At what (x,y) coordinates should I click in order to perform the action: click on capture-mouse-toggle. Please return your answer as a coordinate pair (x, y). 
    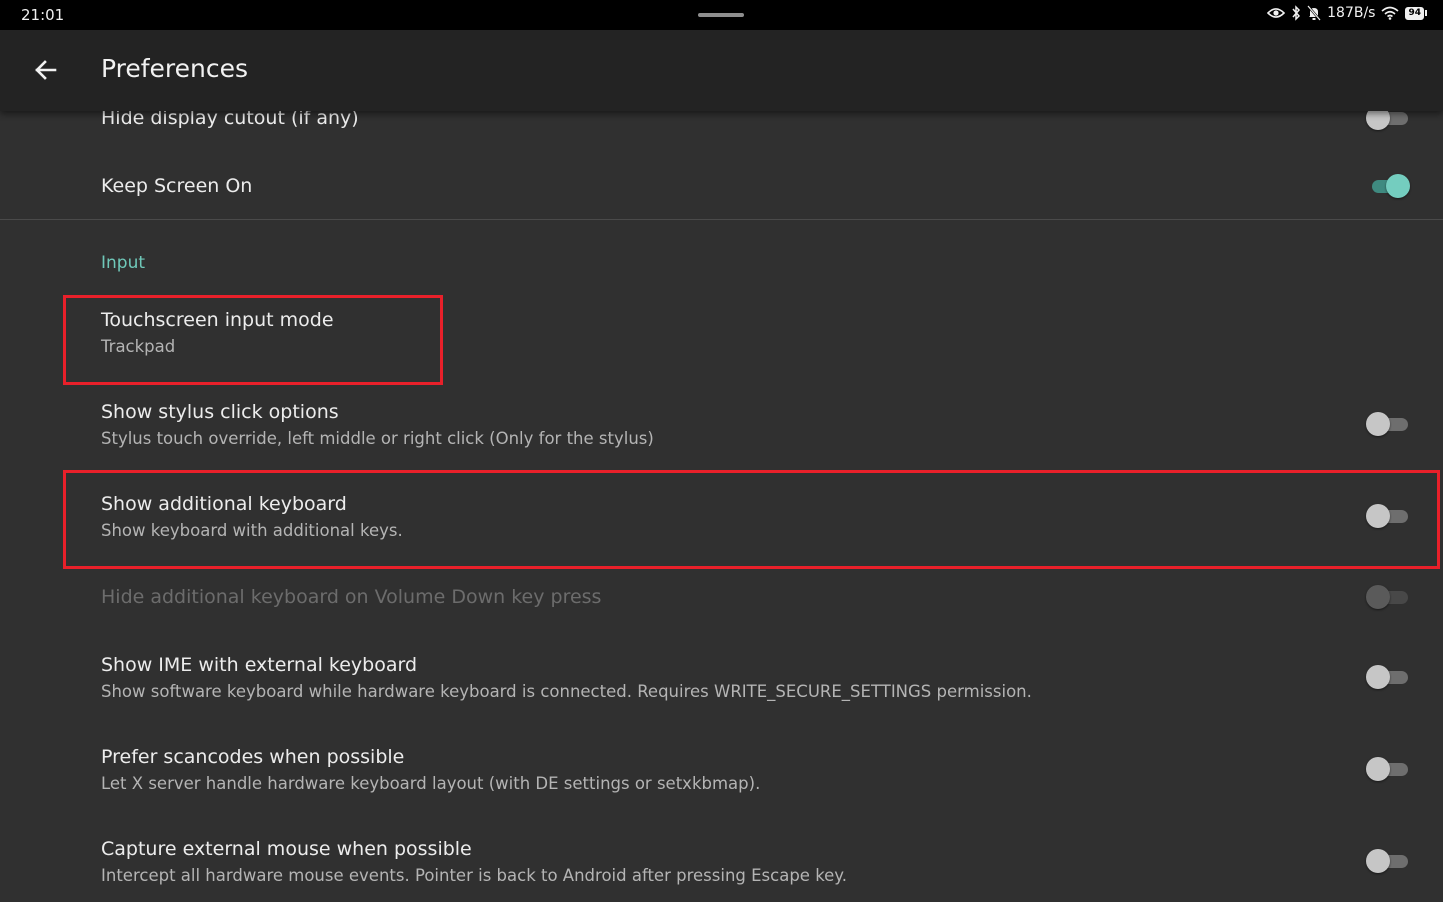
    Looking at the image, I should click on (1388, 861).